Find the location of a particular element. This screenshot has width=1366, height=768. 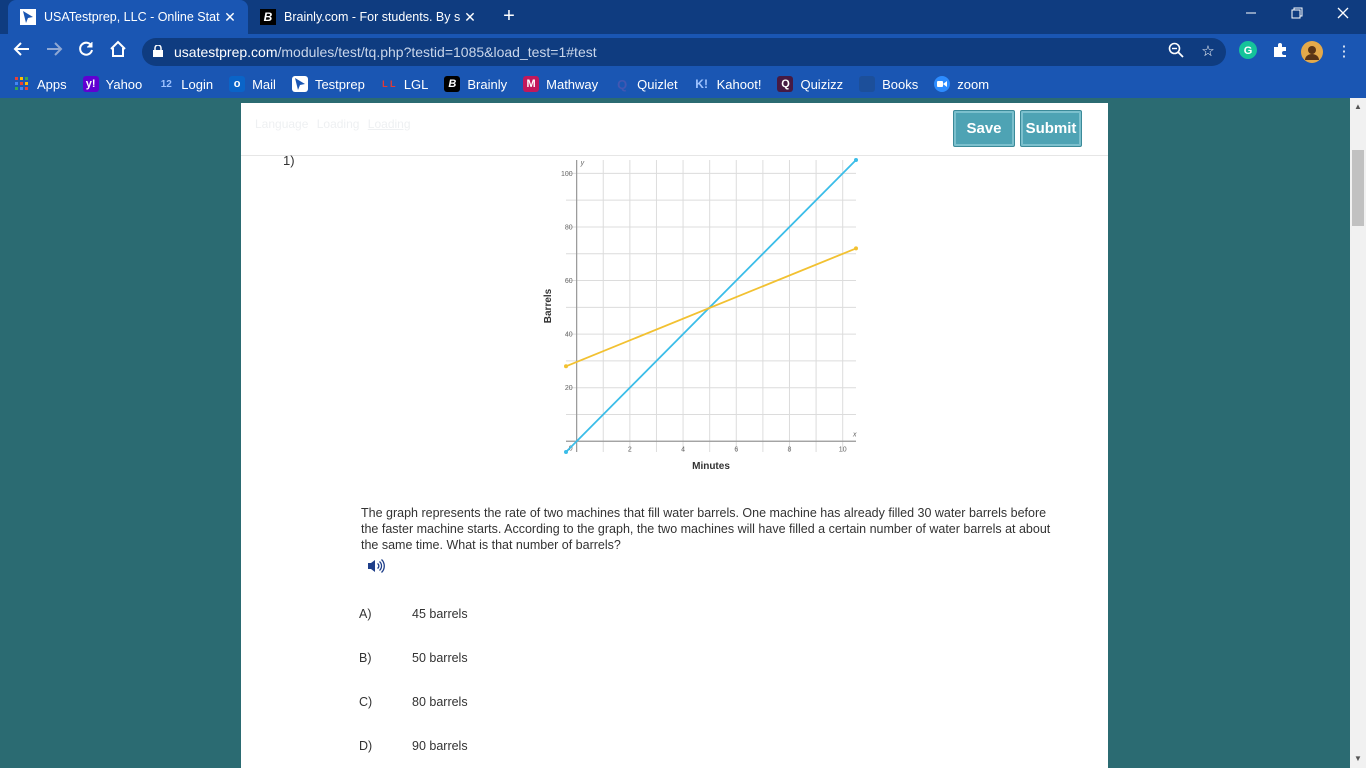

bookmark-mail: o Mail is located at coordinates (252, 84).